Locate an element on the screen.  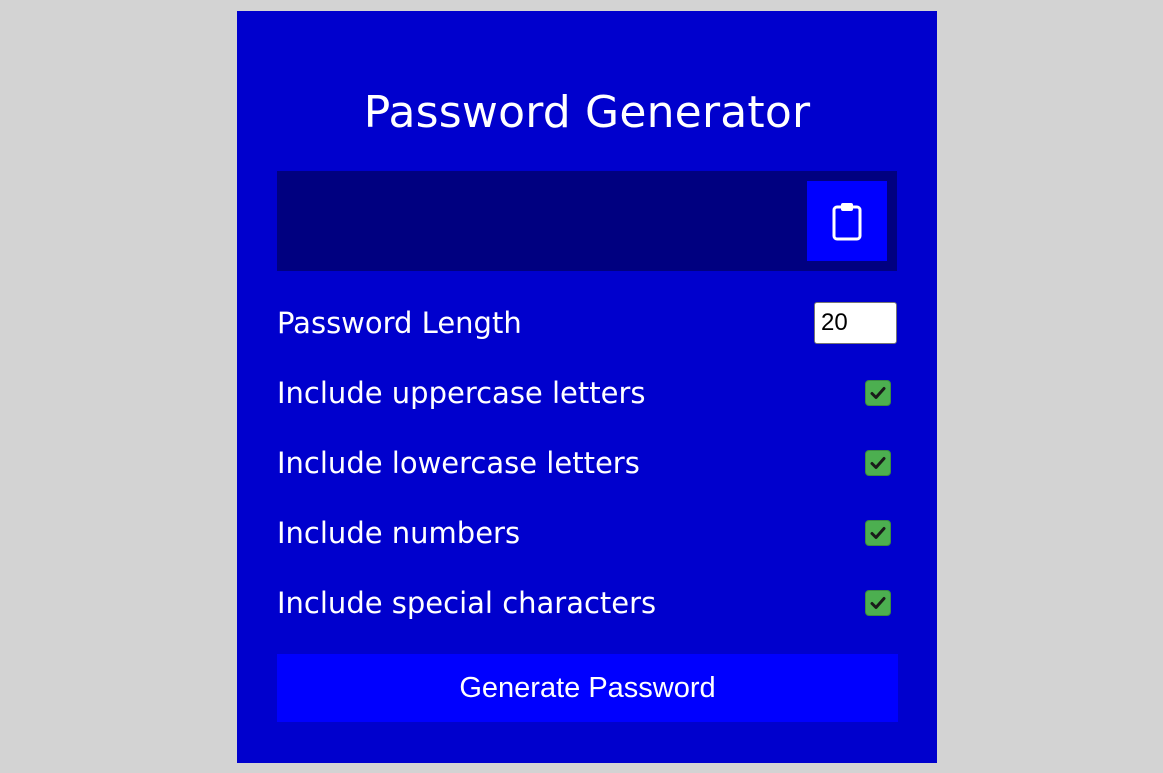
numbers-checkbox is located at coordinates (878, 533).